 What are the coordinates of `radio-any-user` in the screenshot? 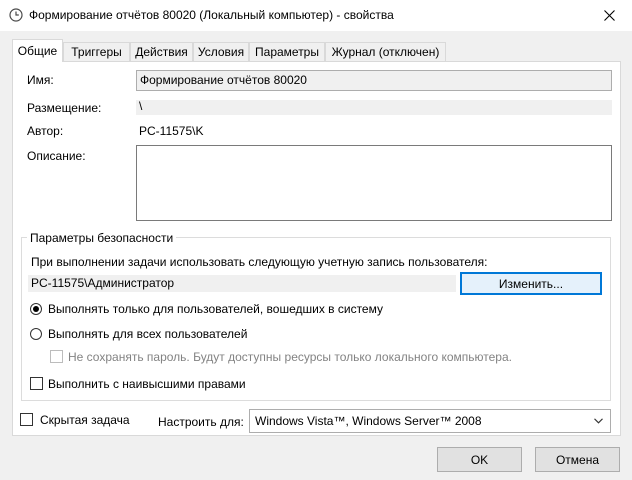 It's located at (36, 334).